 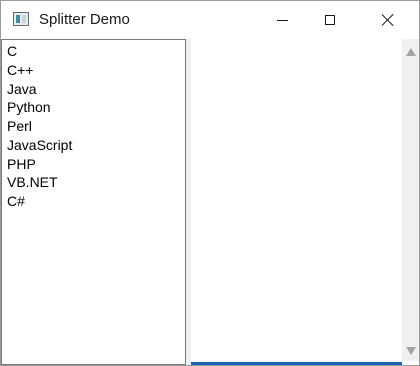 What do you see at coordinates (96, 164) in the screenshot?
I see `list-item: PHP` at bounding box center [96, 164].